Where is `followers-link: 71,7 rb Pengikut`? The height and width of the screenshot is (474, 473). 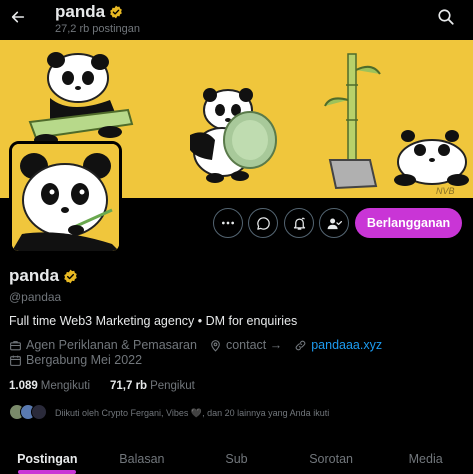 followers-link: 71,7 rb Pengikut is located at coordinates (152, 386).